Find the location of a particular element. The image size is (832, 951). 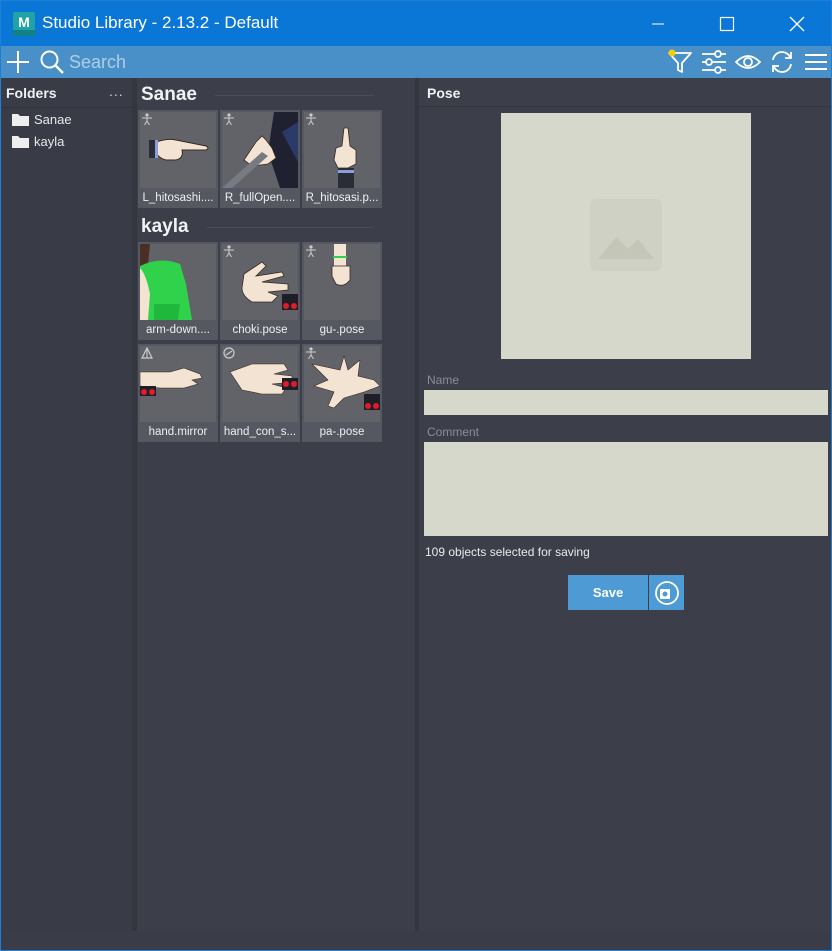

folders-panel: Folders ... Sanae kayla is located at coordinates (67, 504).